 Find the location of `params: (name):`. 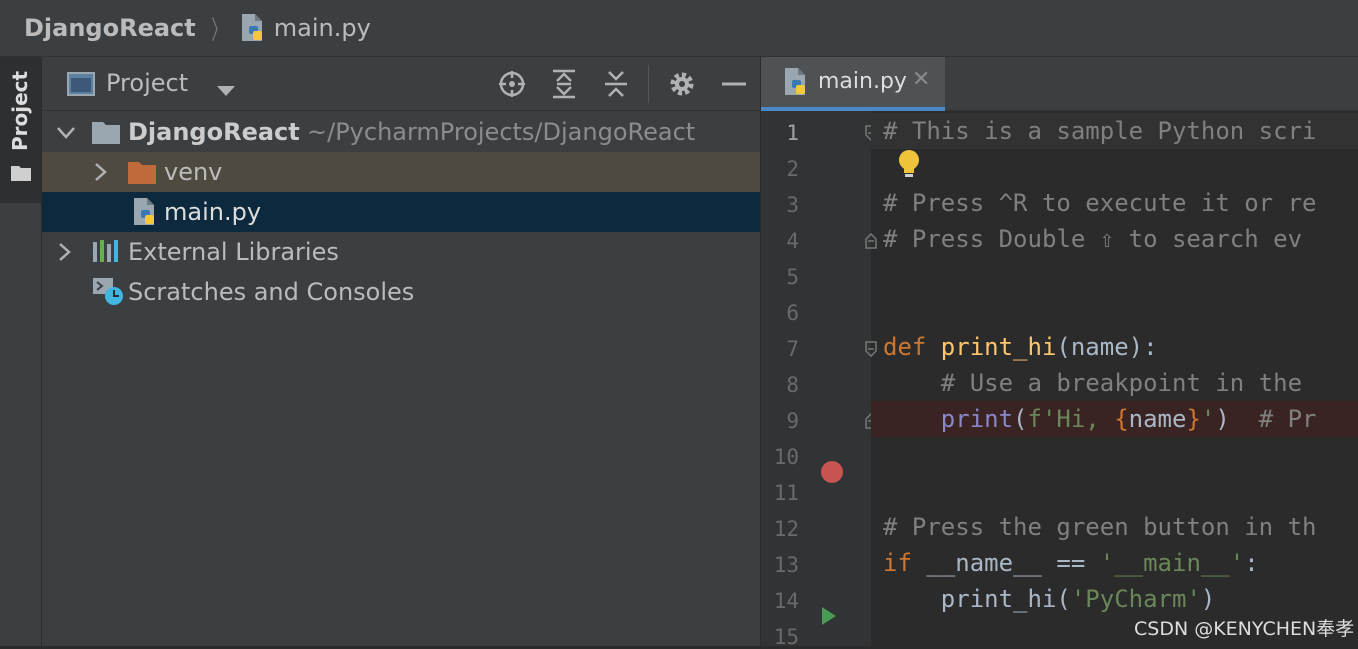

params: (name): is located at coordinates (1107, 347).